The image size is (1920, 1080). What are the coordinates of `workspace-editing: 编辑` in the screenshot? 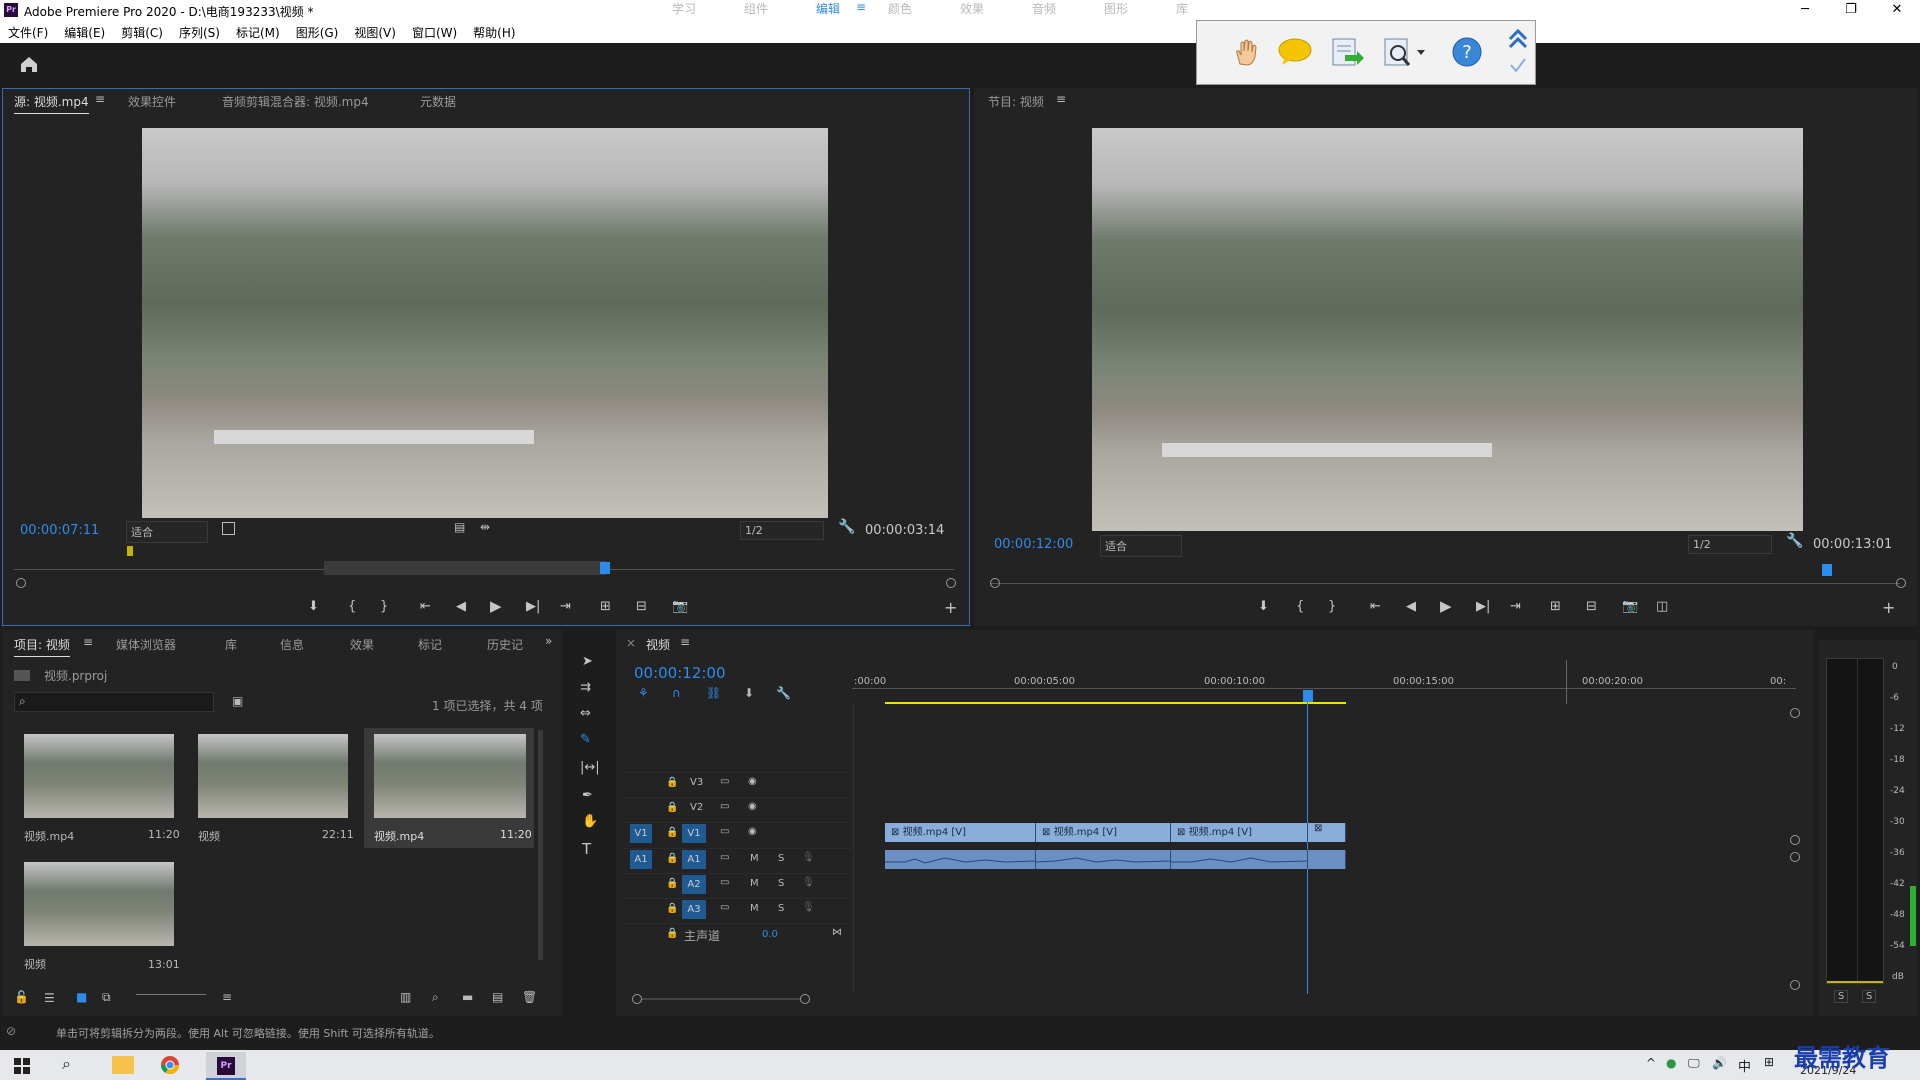 It's located at (828, 8).